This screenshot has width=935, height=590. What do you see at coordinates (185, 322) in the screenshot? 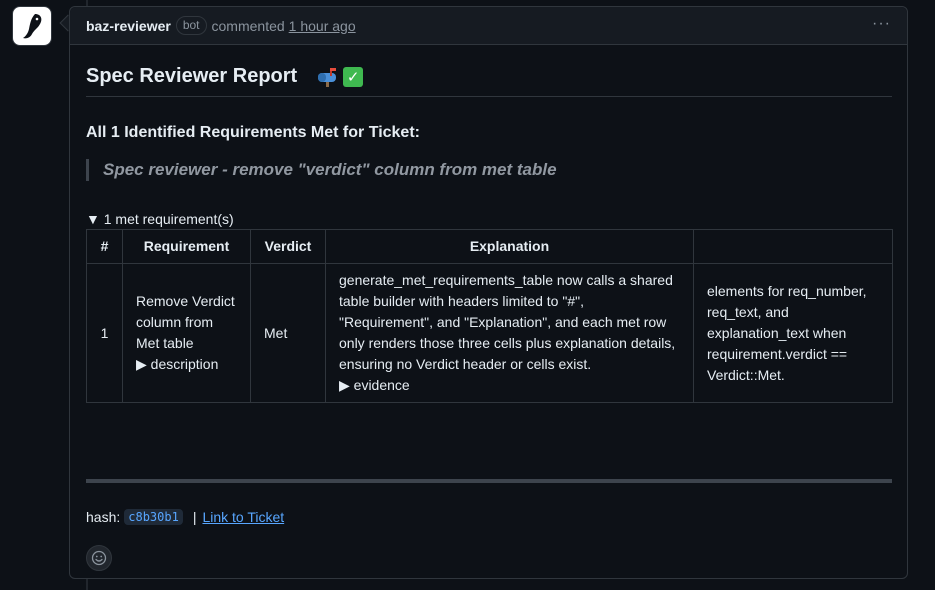
I see `requirement-text: Remove Verdict column from Met table` at bounding box center [185, 322].